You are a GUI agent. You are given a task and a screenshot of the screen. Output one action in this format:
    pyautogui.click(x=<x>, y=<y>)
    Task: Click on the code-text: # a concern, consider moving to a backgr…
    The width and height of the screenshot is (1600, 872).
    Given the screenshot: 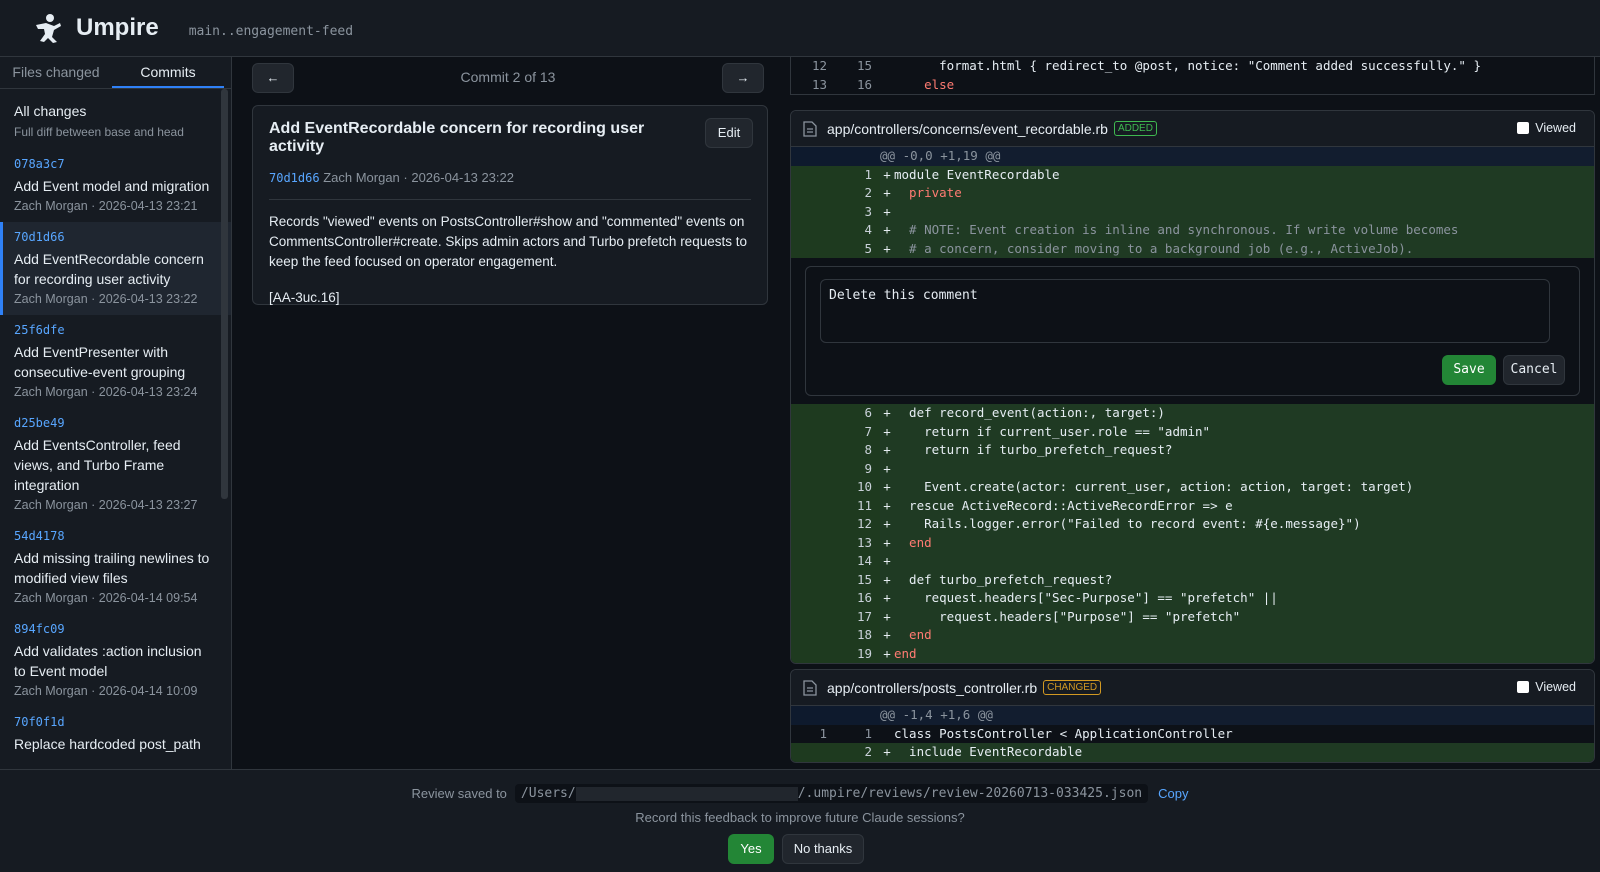 What is the action you would take?
    pyautogui.click(x=1244, y=248)
    